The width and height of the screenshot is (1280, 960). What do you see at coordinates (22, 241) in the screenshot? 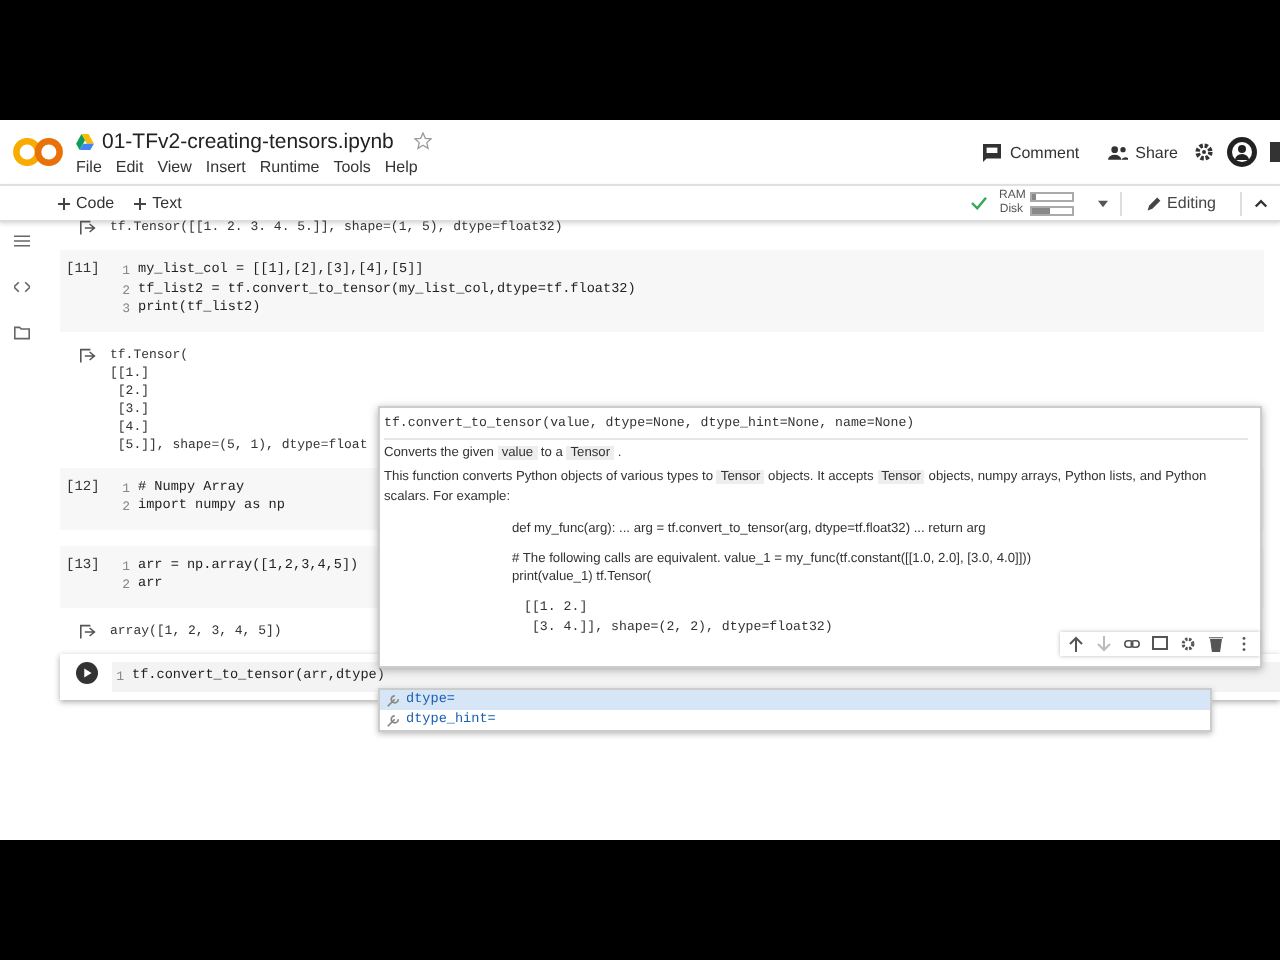
I see `menu-icon` at bounding box center [22, 241].